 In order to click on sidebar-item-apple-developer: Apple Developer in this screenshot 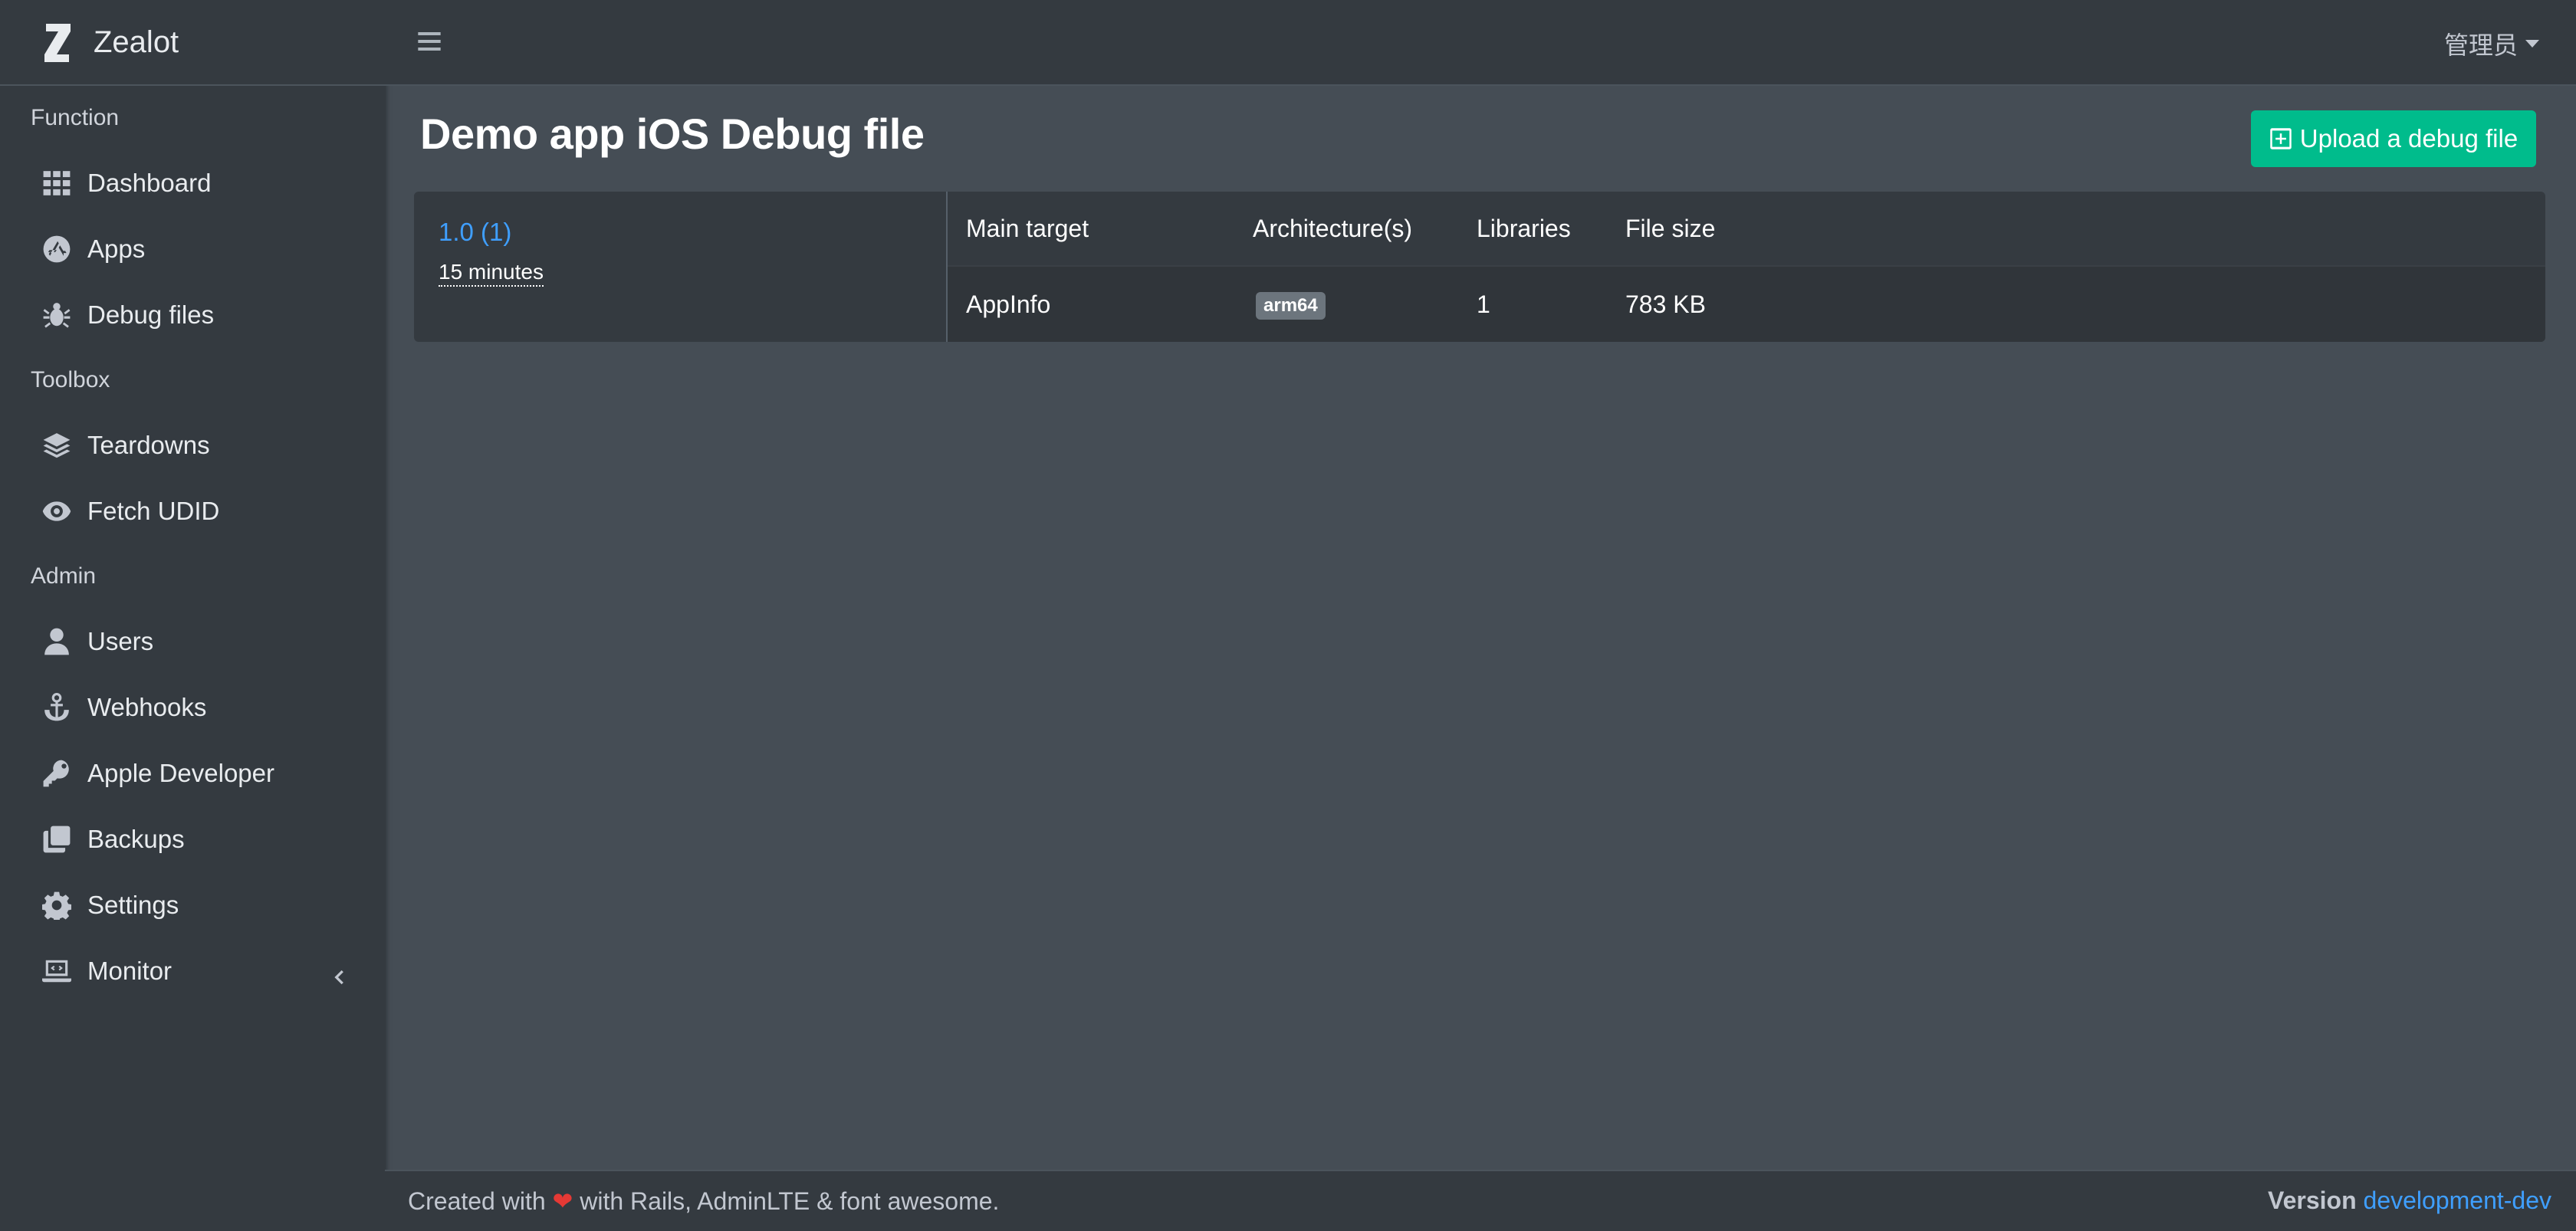, I will do `click(192, 773)`.